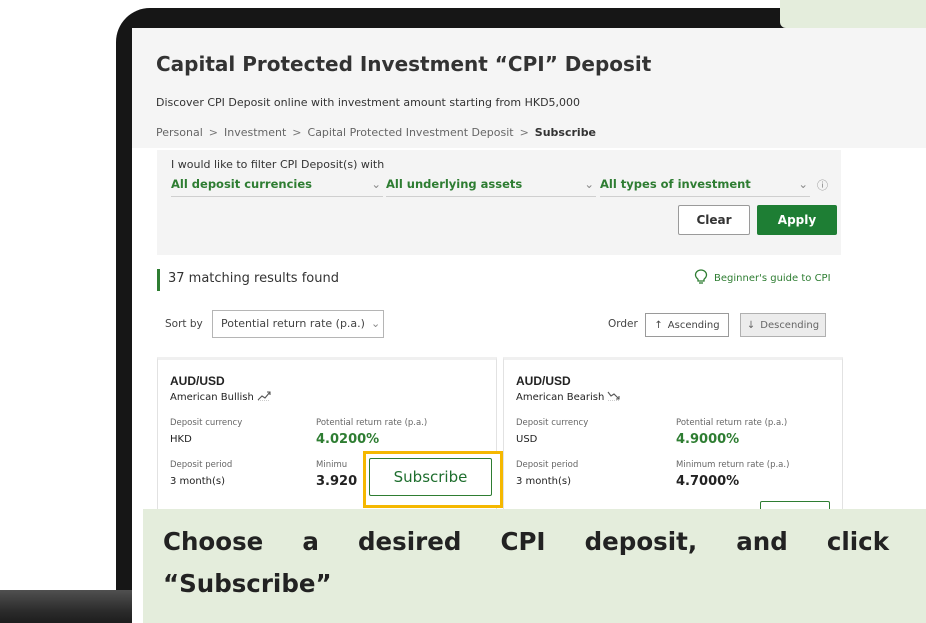 This screenshot has height=623, width=926. What do you see at coordinates (158, 280) in the screenshot?
I see `results-accent-bar` at bounding box center [158, 280].